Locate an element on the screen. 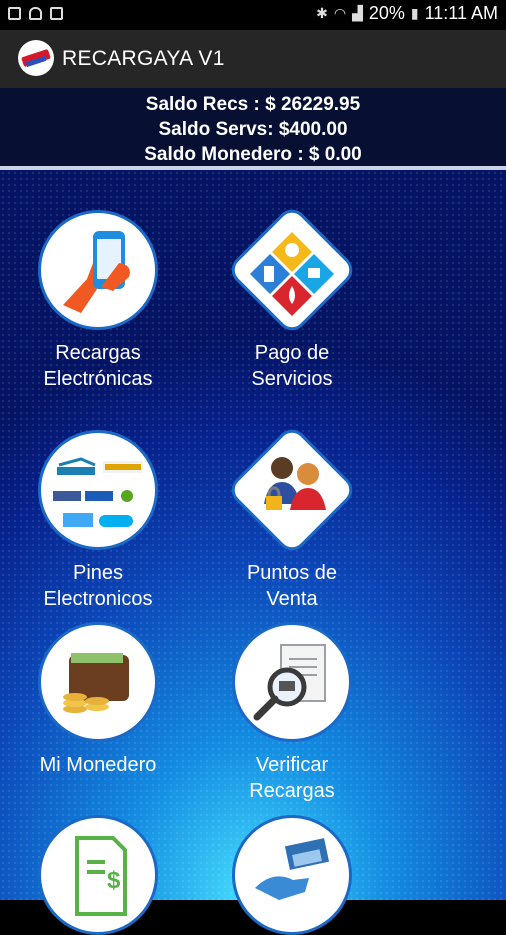 This screenshot has width=506, height=935. bluetooth-icon: ✱ is located at coordinates (322, 13).